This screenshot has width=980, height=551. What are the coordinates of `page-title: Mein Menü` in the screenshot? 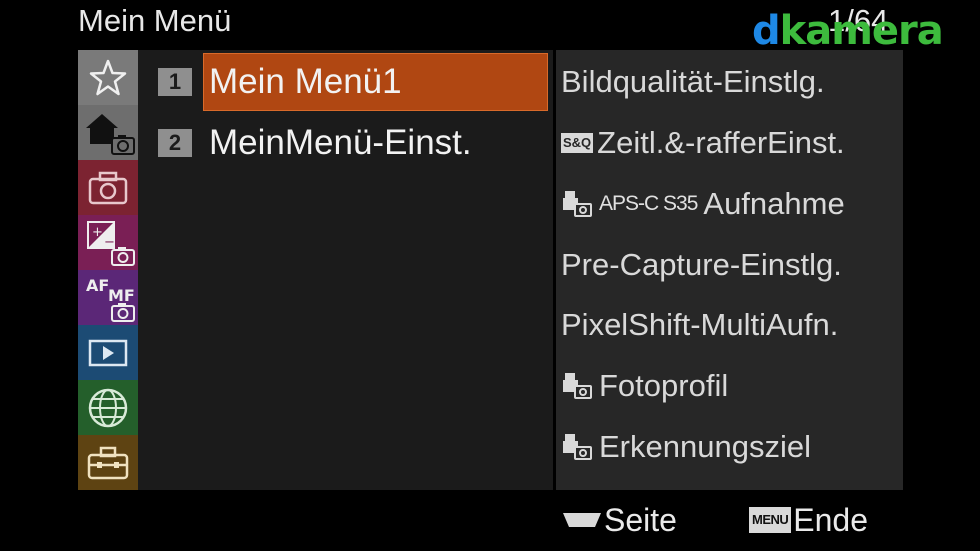 It's located at (155, 20).